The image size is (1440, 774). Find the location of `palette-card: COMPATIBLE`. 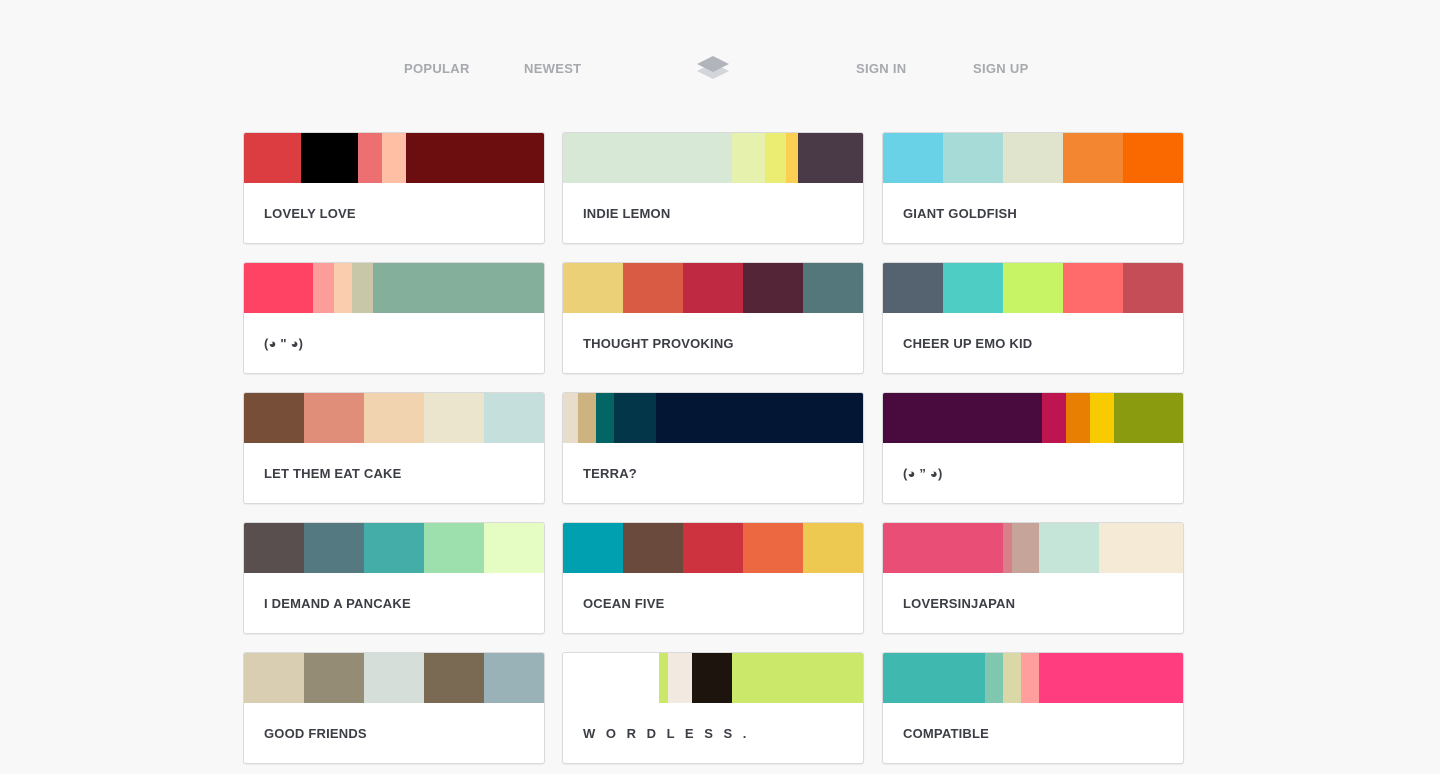

palette-card: COMPATIBLE is located at coordinates (1033, 708).